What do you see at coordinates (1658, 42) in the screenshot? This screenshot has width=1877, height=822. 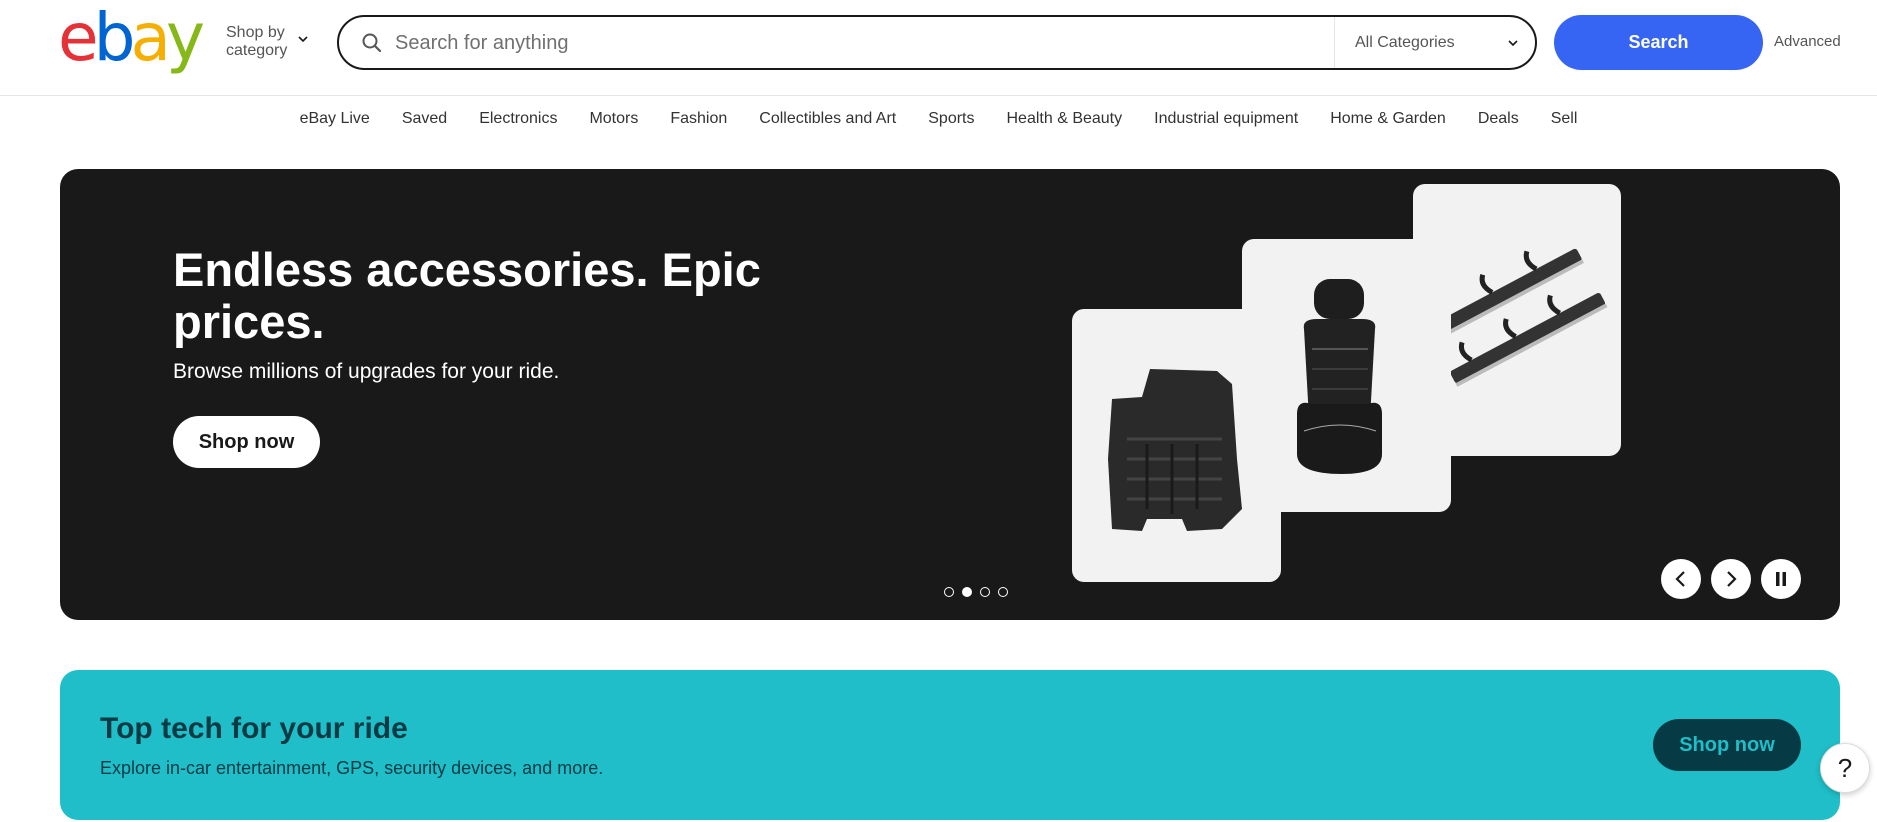 I see `search-button: Search` at bounding box center [1658, 42].